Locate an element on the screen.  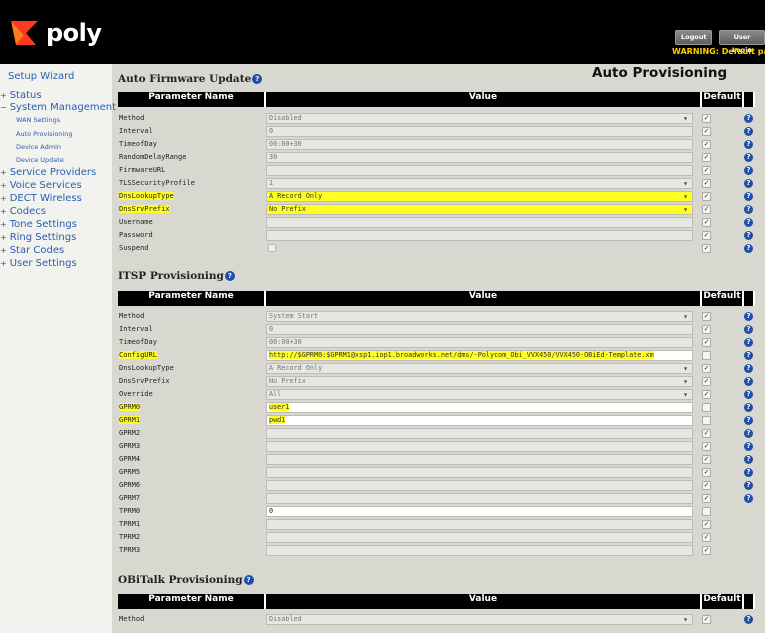
sidebar-item-tone-settings: + Tone Settings is located at coordinates (38, 224).